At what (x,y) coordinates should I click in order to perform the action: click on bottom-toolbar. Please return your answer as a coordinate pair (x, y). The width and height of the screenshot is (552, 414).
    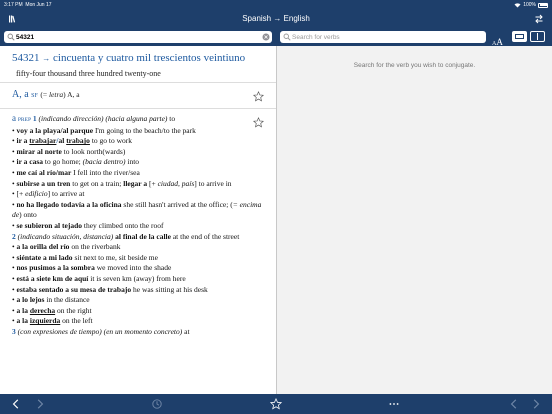
    Looking at the image, I should click on (276, 404).